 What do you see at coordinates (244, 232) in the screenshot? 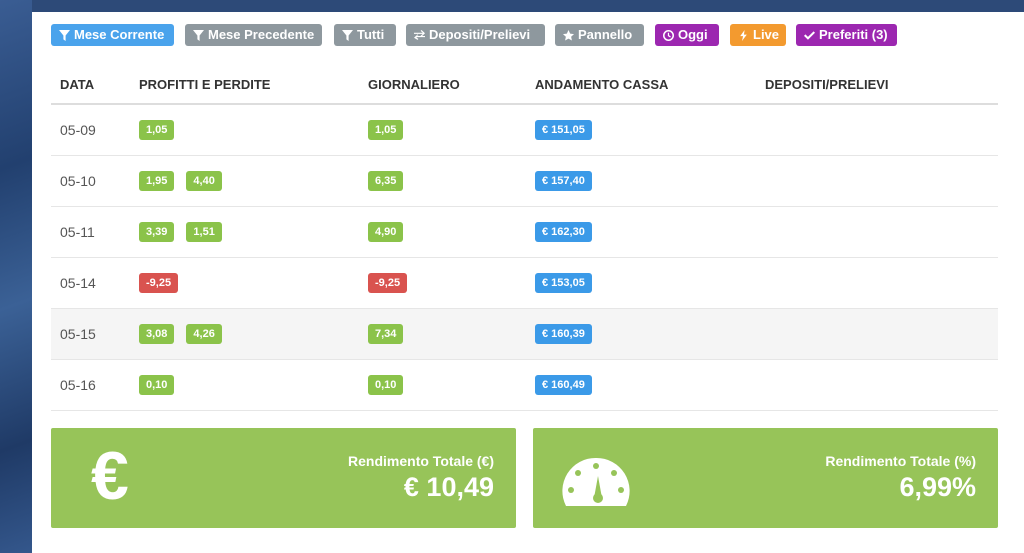
I see `pl-cell: 3,39 1,51` at bounding box center [244, 232].